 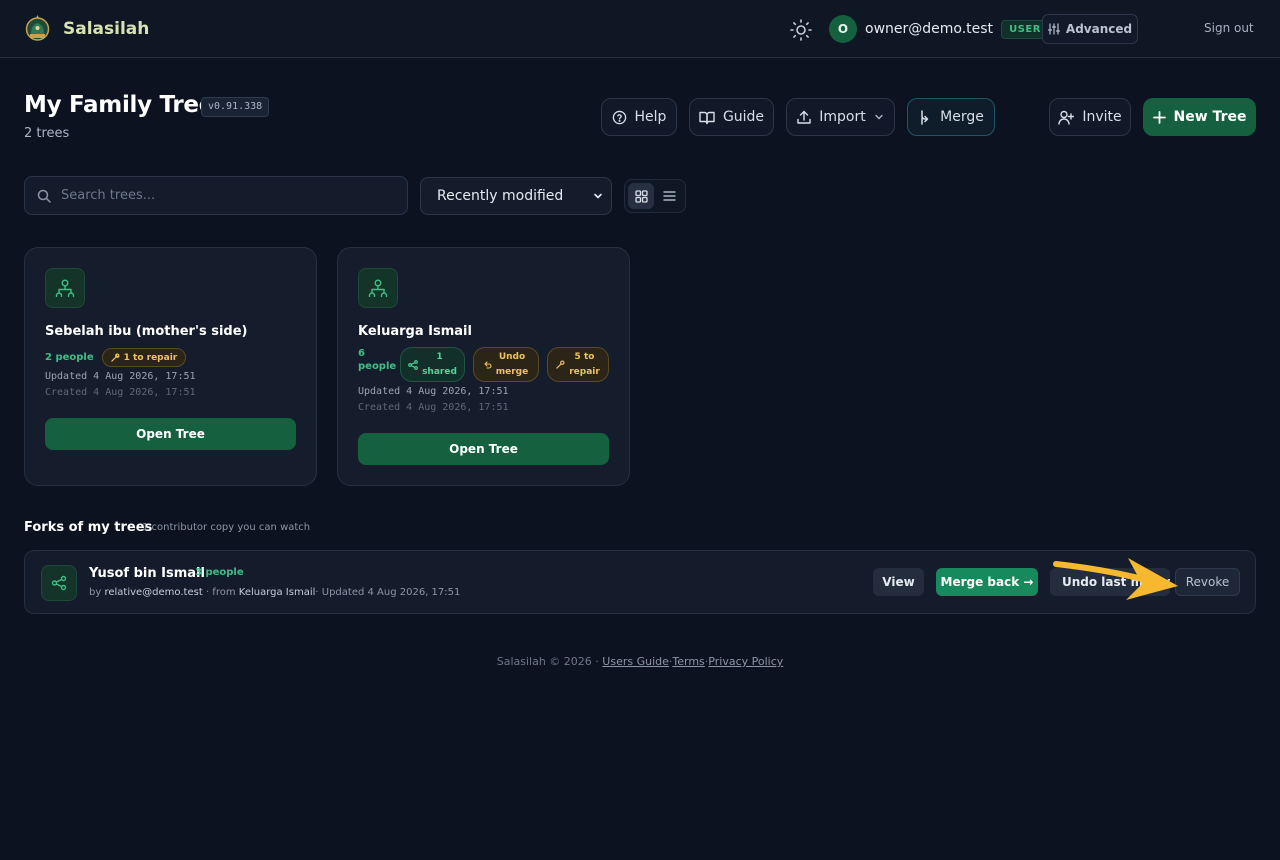 What do you see at coordinates (547, 661) in the screenshot?
I see `copyright: Salasilah © 2026 ·` at bounding box center [547, 661].